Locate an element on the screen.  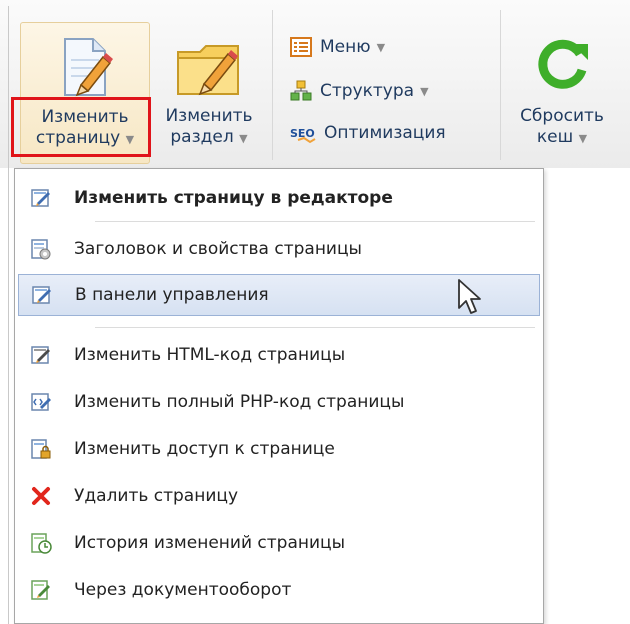
menu-item-edit-html: Изменить HTML-код страницы is located at coordinates (279, 355).